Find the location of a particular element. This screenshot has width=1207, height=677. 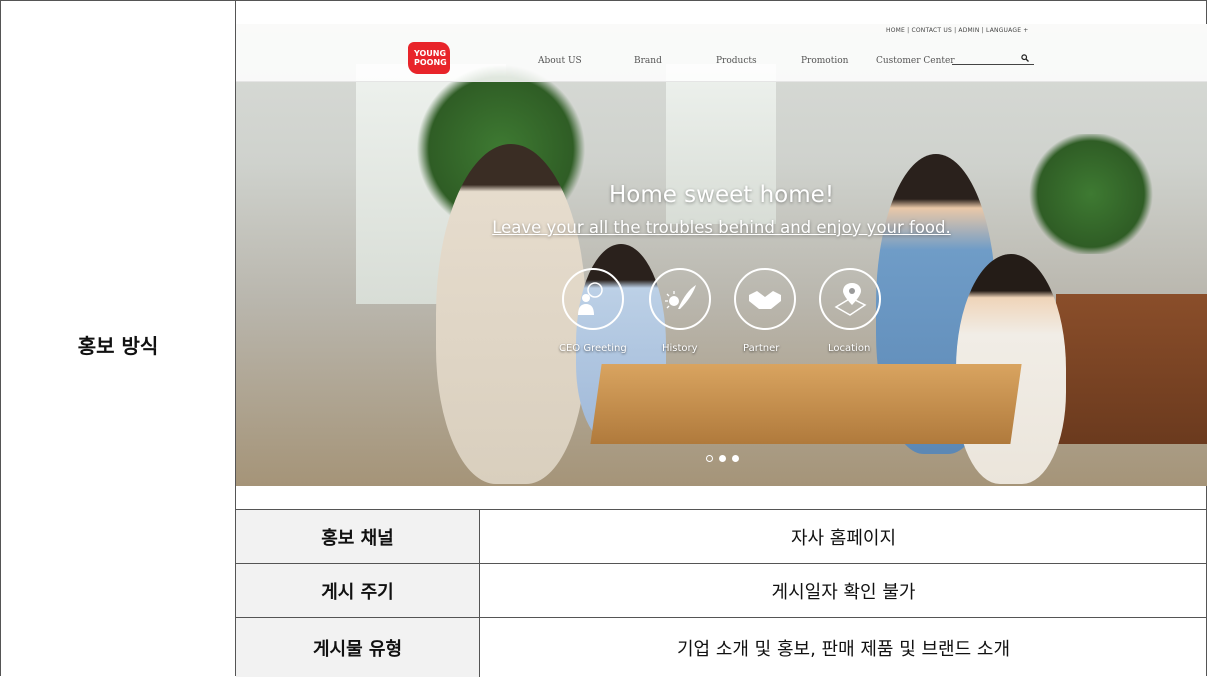

history-label: History is located at coordinates (680, 348).